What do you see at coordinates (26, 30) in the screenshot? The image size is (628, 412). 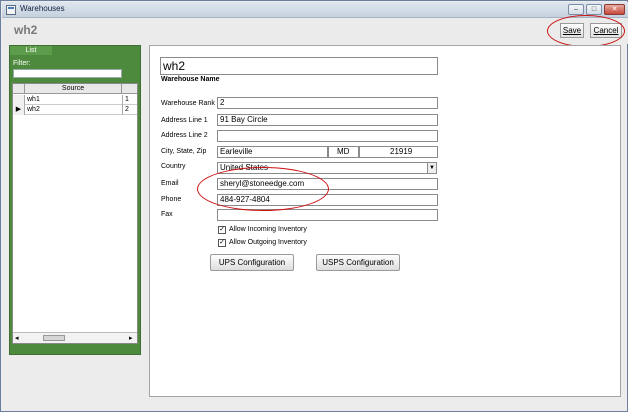 I see `record-title: wh2` at bounding box center [26, 30].